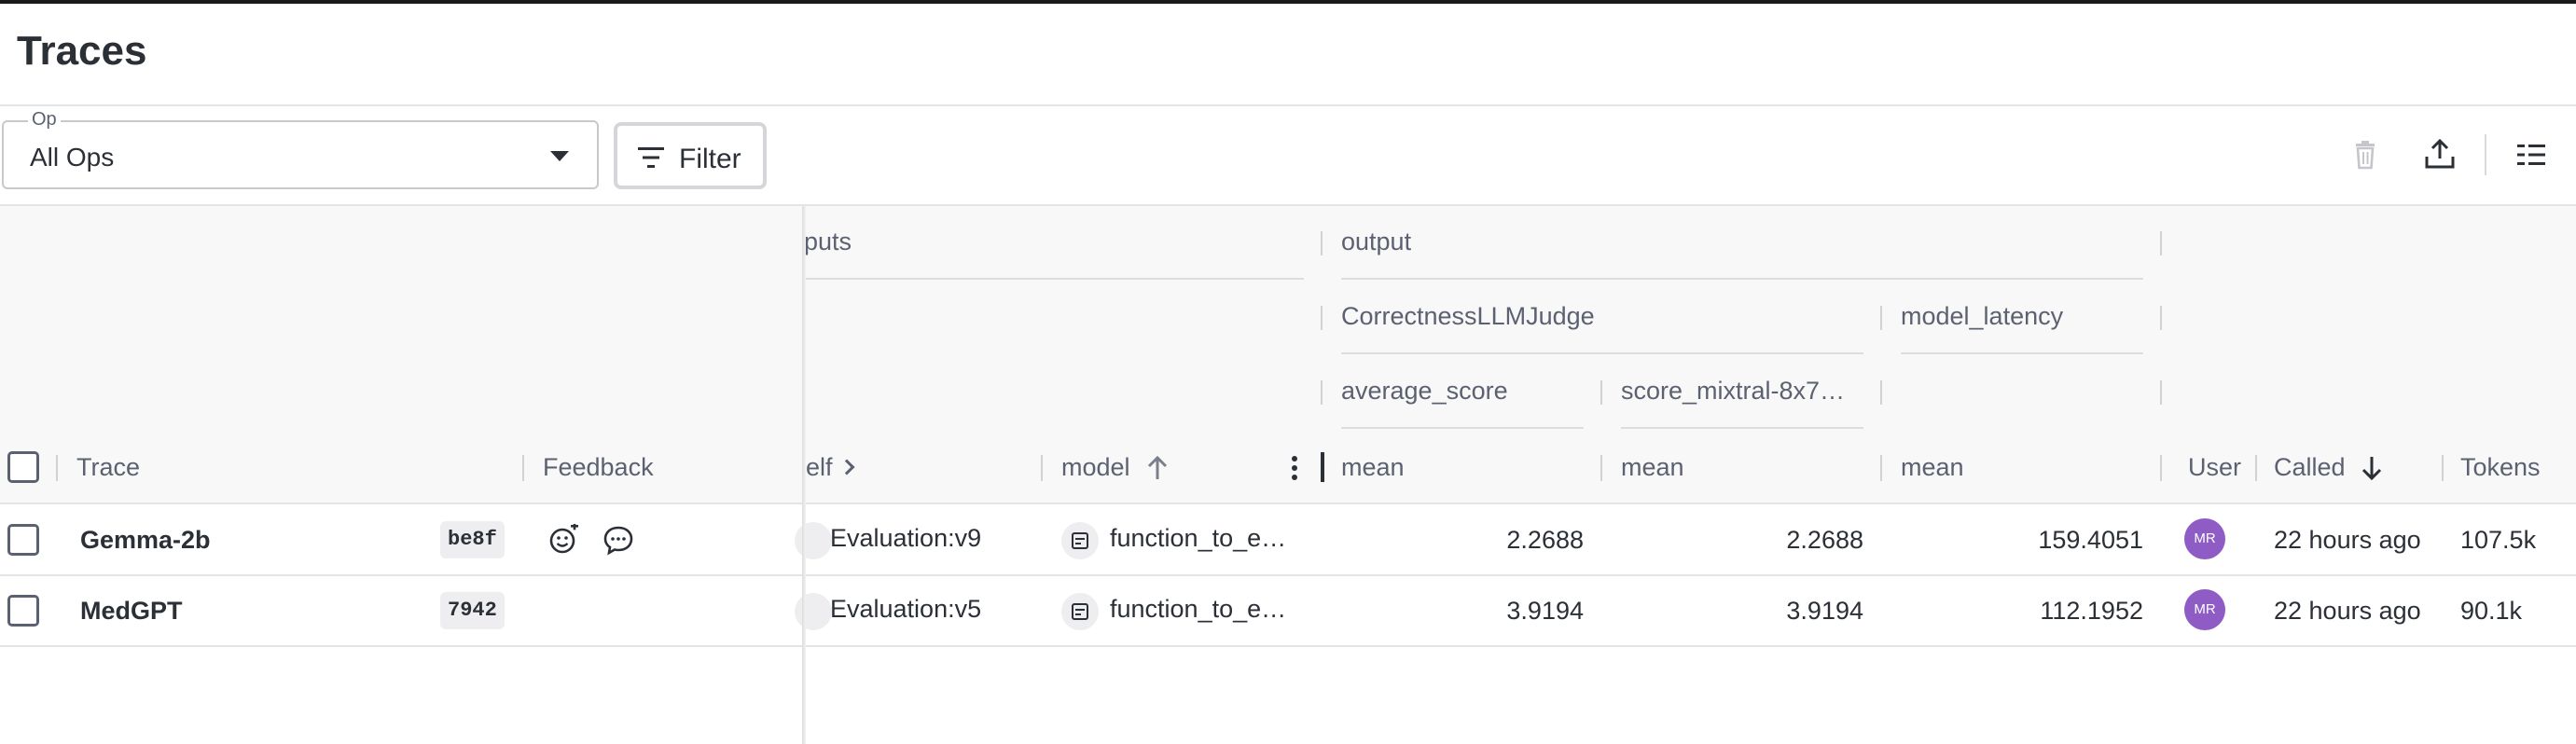 The image size is (2576, 744). What do you see at coordinates (2440, 155) in the screenshot?
I see `export-icon` at bounding box center [2440, 155].